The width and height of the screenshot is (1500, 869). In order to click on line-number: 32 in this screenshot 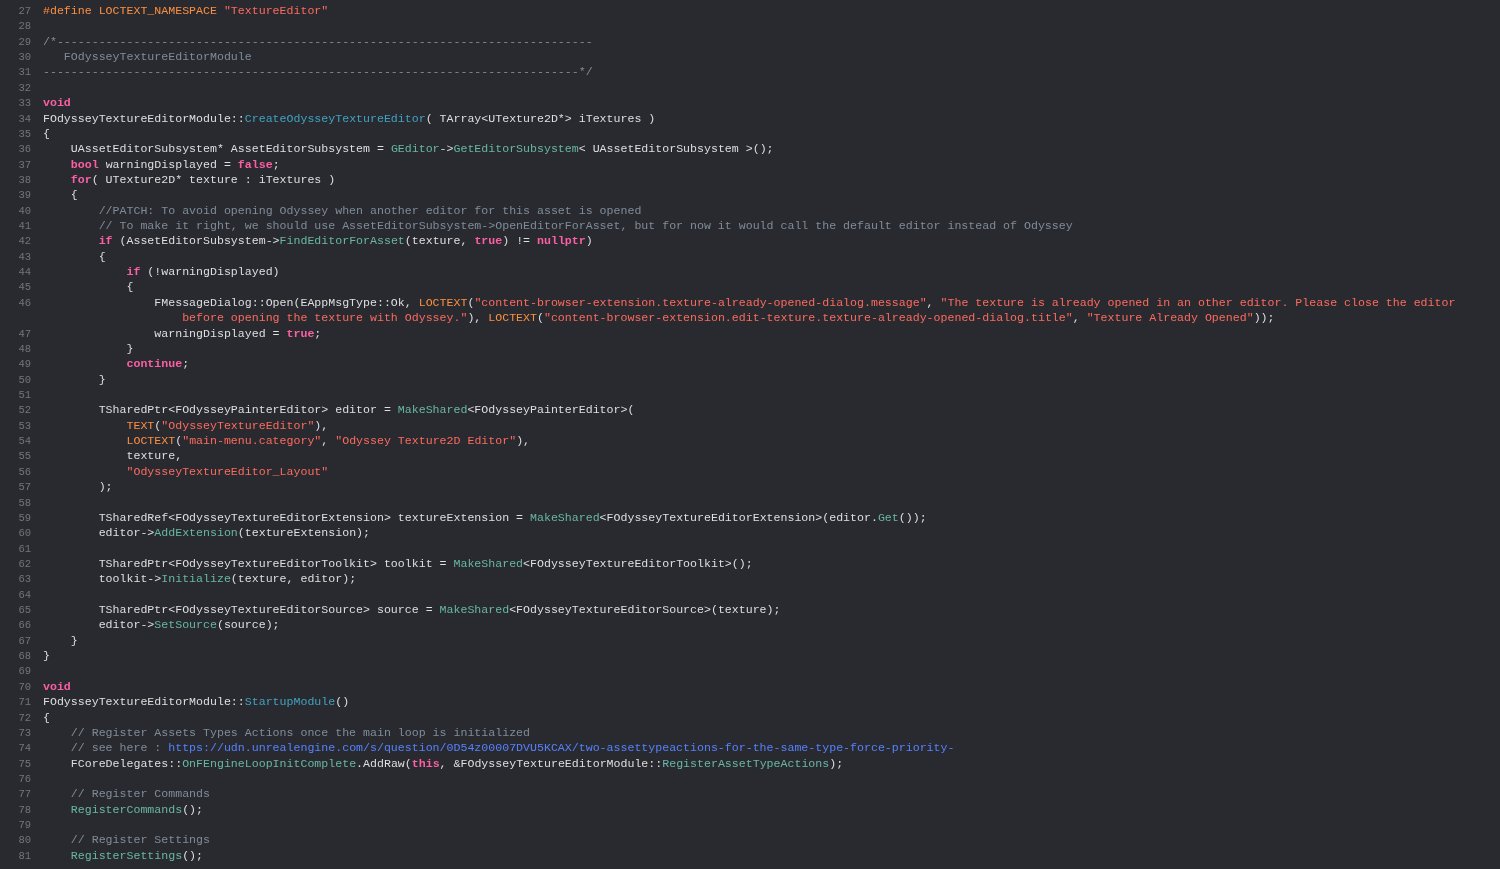, I will do `click(24, 87)`.